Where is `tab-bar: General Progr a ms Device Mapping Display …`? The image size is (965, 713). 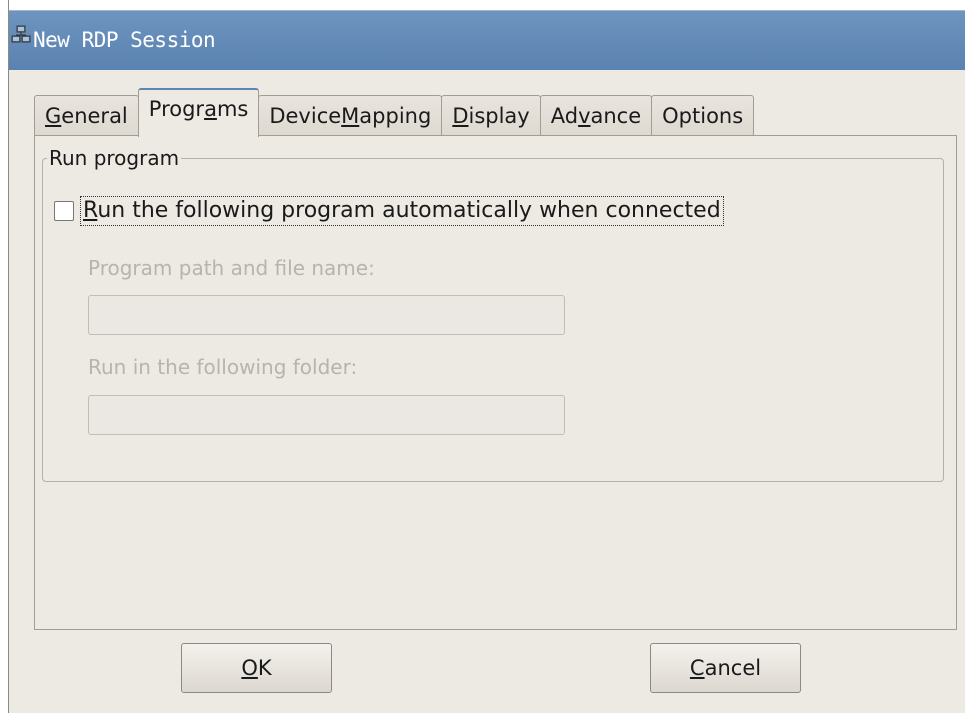
tab-bar: General Progr a ms Device Mapping Display … is located at coordinates (394, 112).